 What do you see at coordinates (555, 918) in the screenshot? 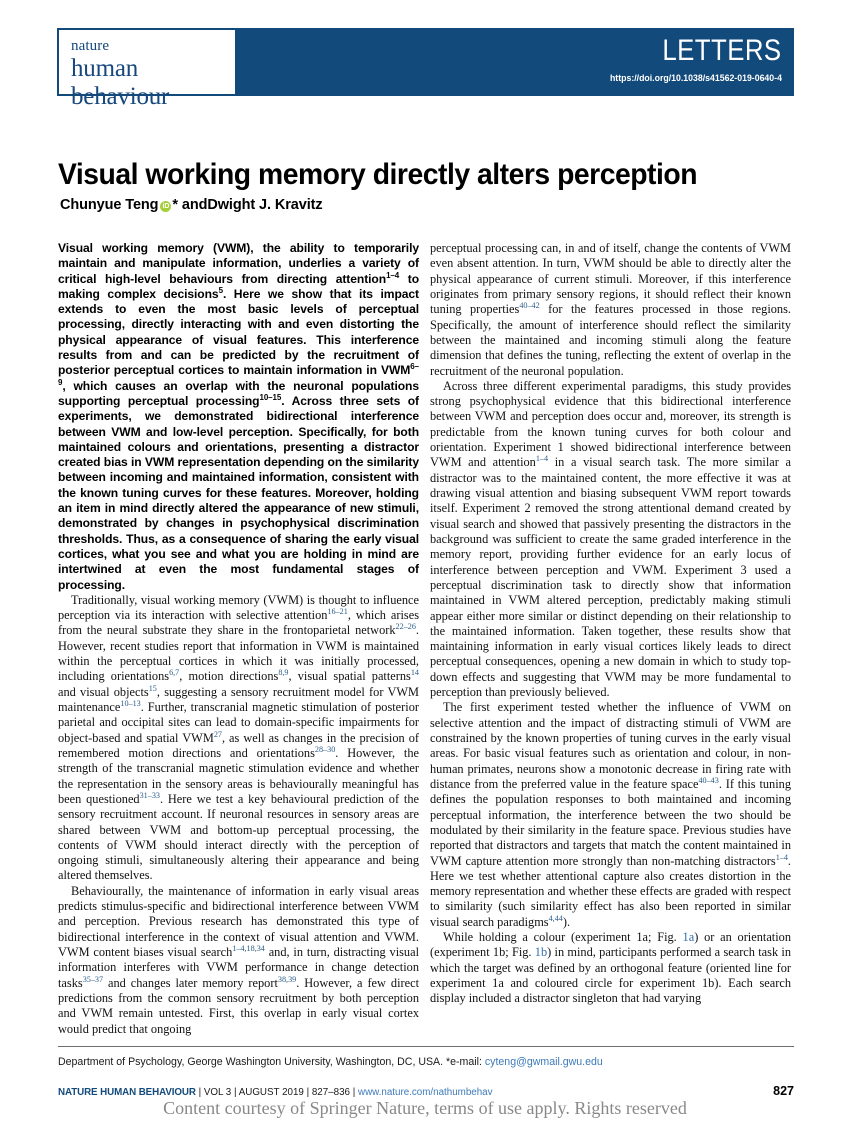
I see `ref-sup: 4,44` at bounding box center [555, 918].